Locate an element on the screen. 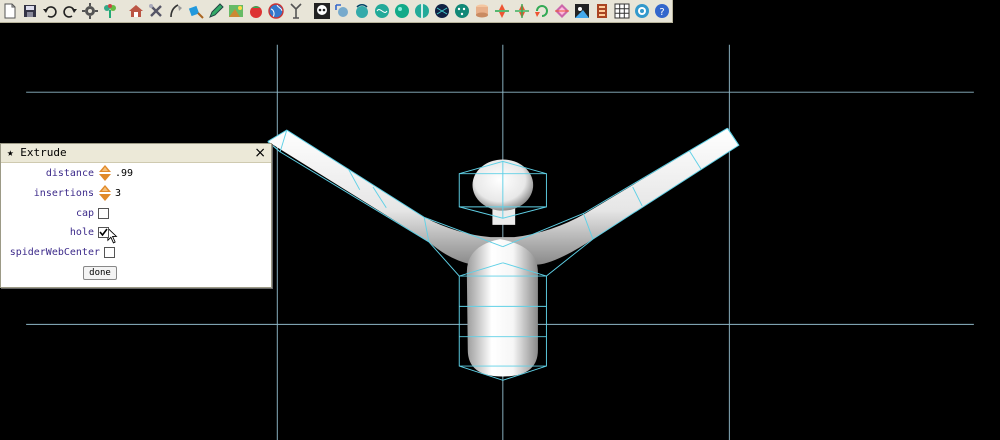  distance-label: distance is located at coordinates (69, 173).